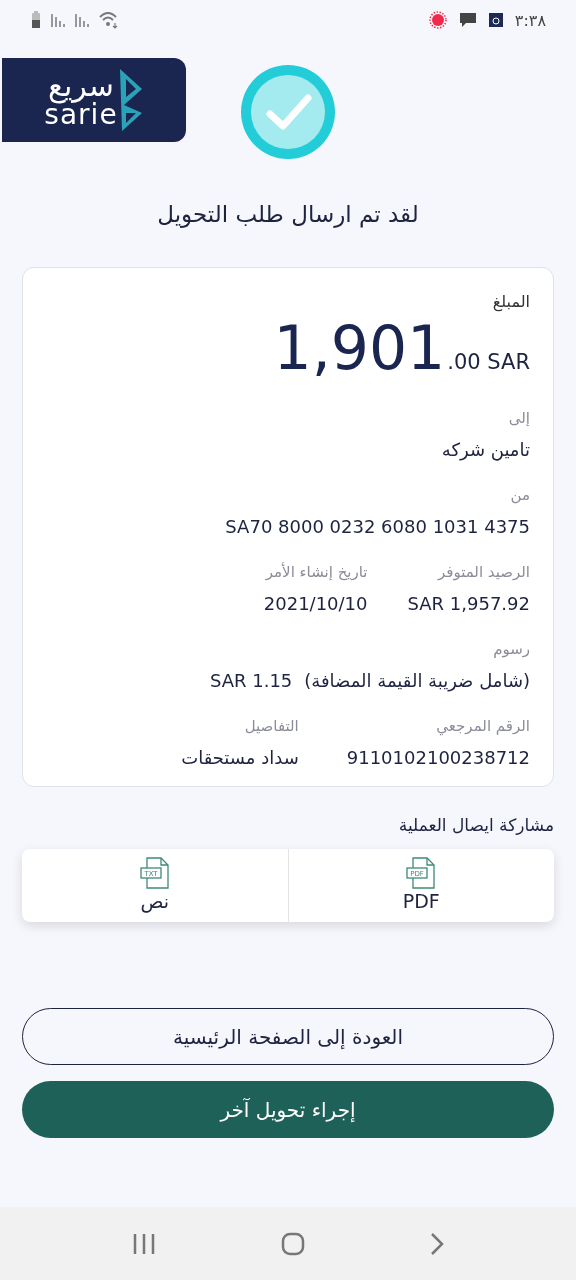  Describe the element at coordinates (417, 680) in the screenshot. I see `fees-note: (شامل ضريبة القيمة المضافة)` at that location.